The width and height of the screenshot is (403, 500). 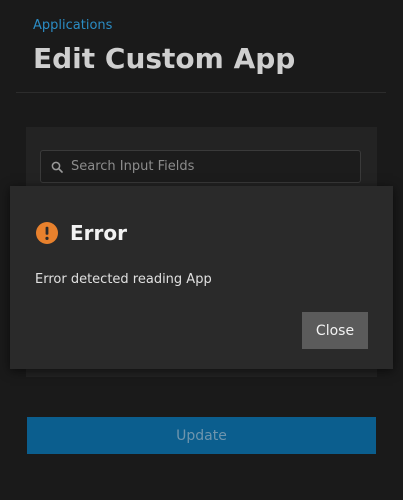 I want to click on close-button: Close, so click(x=335, y=330).